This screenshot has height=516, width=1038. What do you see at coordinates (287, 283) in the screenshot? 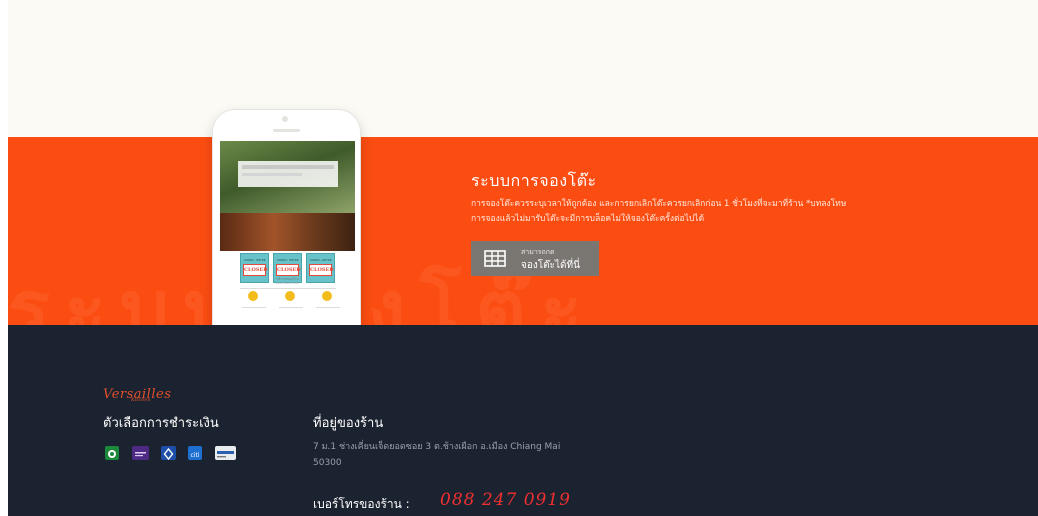
I see `screen-section-sub: Lorem ipsum dolor` at bounding box center [287, 283].